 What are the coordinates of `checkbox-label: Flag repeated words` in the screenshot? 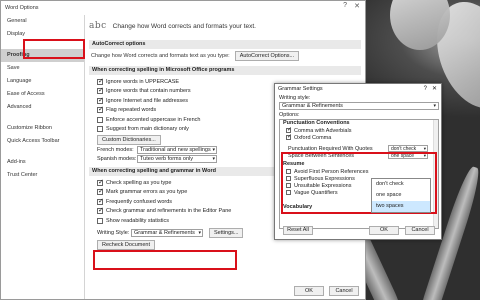 It's located at (131, 110).